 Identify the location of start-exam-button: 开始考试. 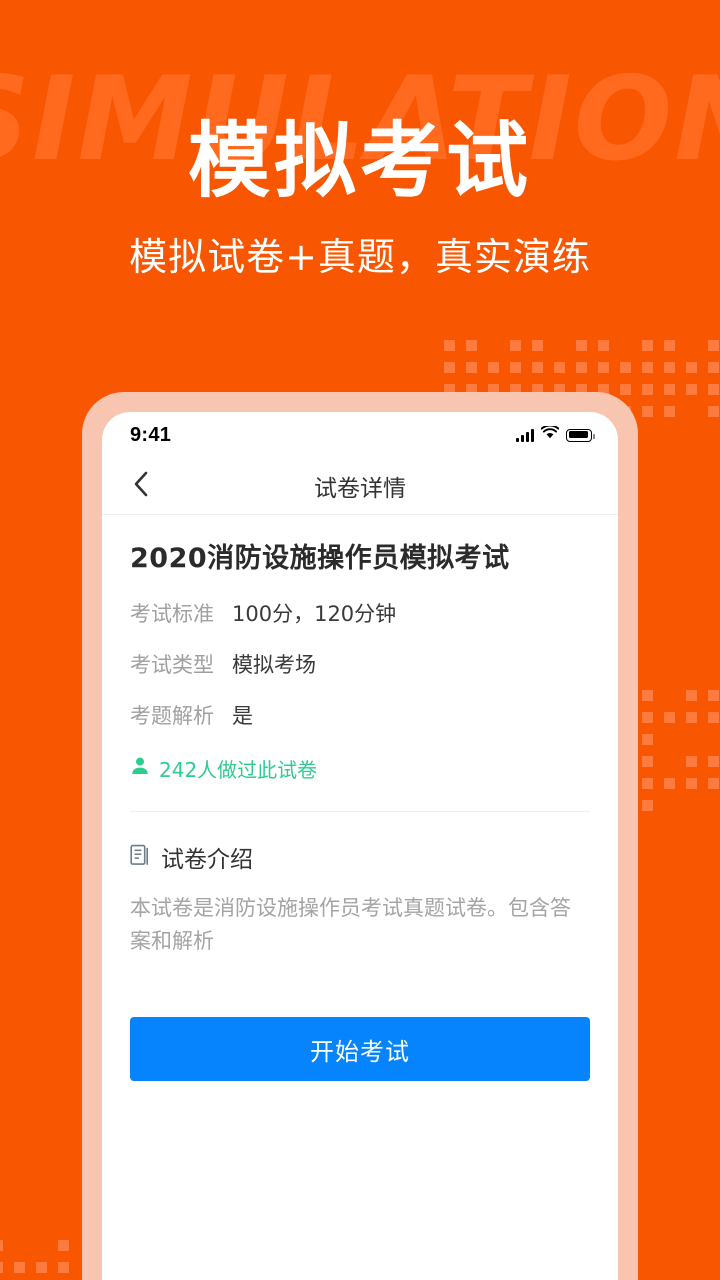
(360, 1049).